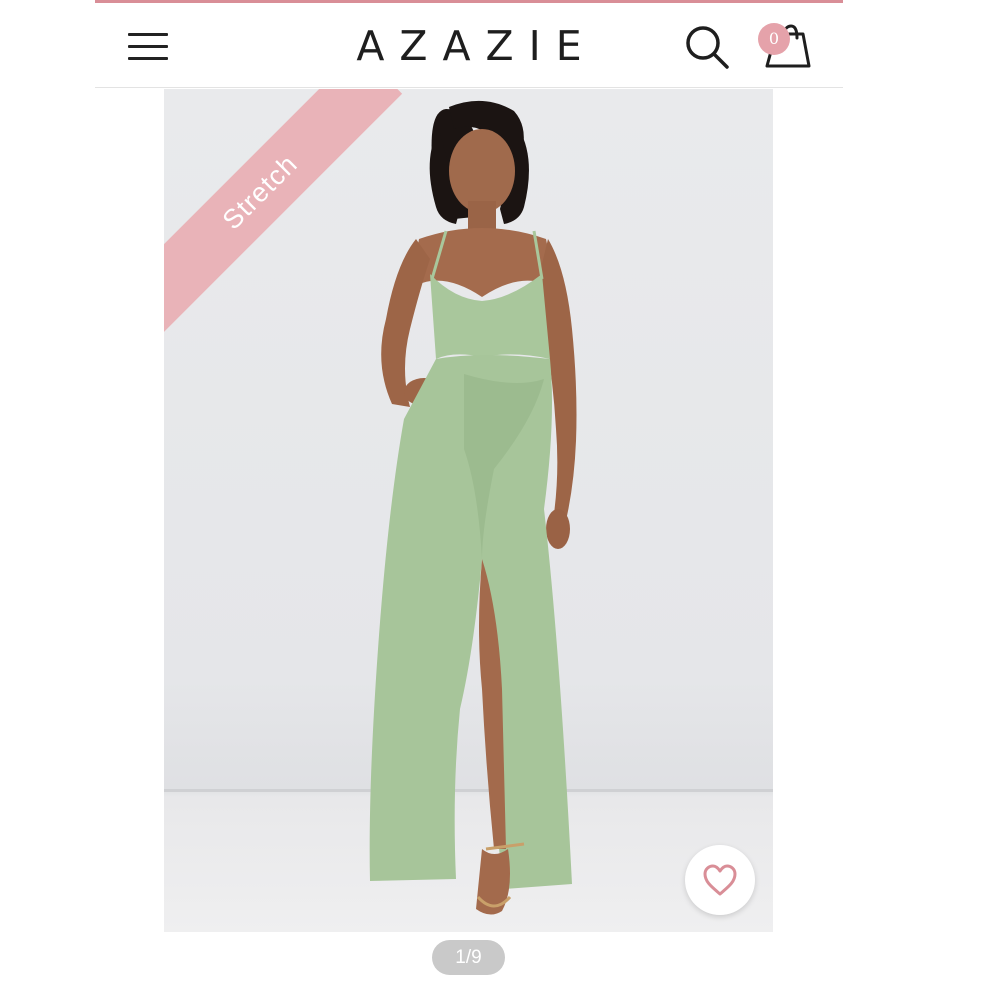 The height and width of the screenshot is (1000, 1000). I want to click on cart-button: 0, so click(786, 48).